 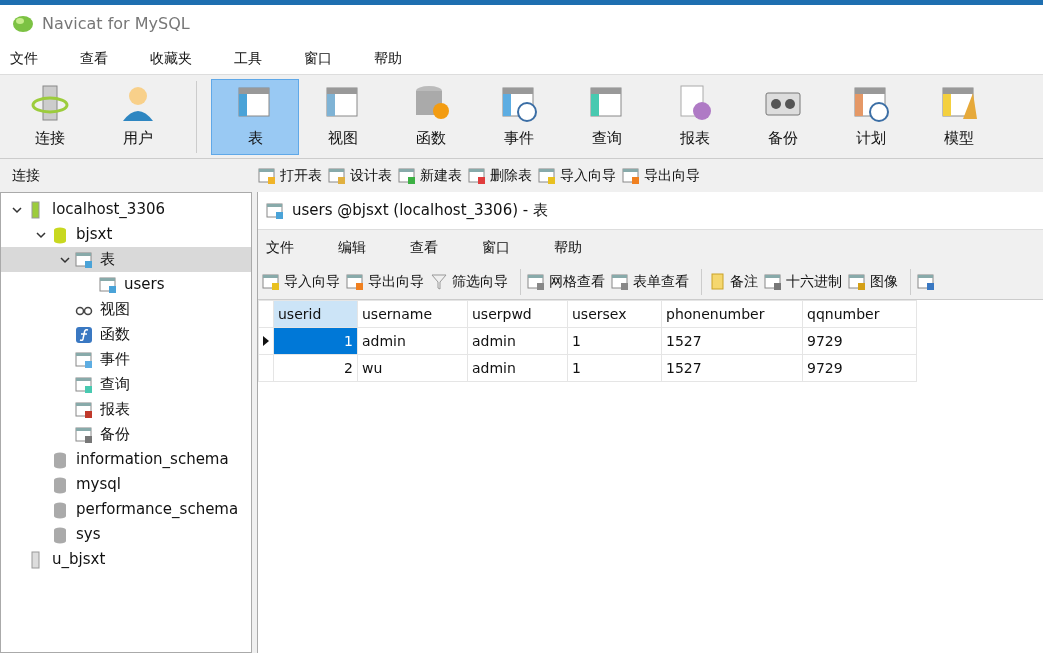 What do you see at coordinates (352, 247) in the screenshot?
I see `menu-item: 编辑` at bounding box center [352, 247].